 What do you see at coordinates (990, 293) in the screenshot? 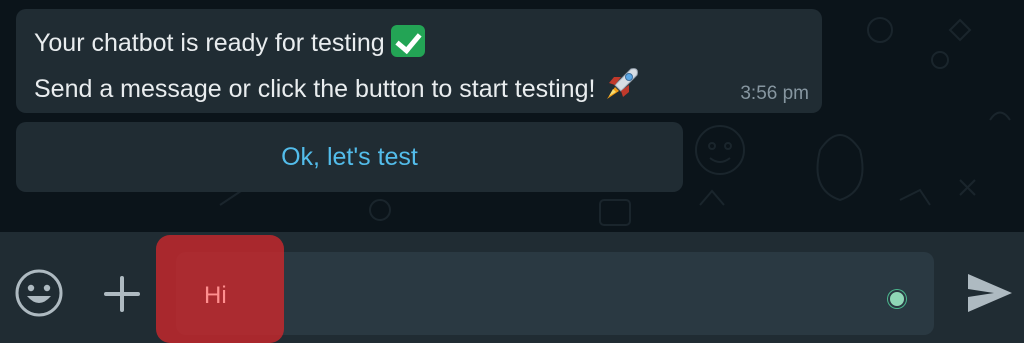
I see `send-icon` at bounding box center [990, 293].